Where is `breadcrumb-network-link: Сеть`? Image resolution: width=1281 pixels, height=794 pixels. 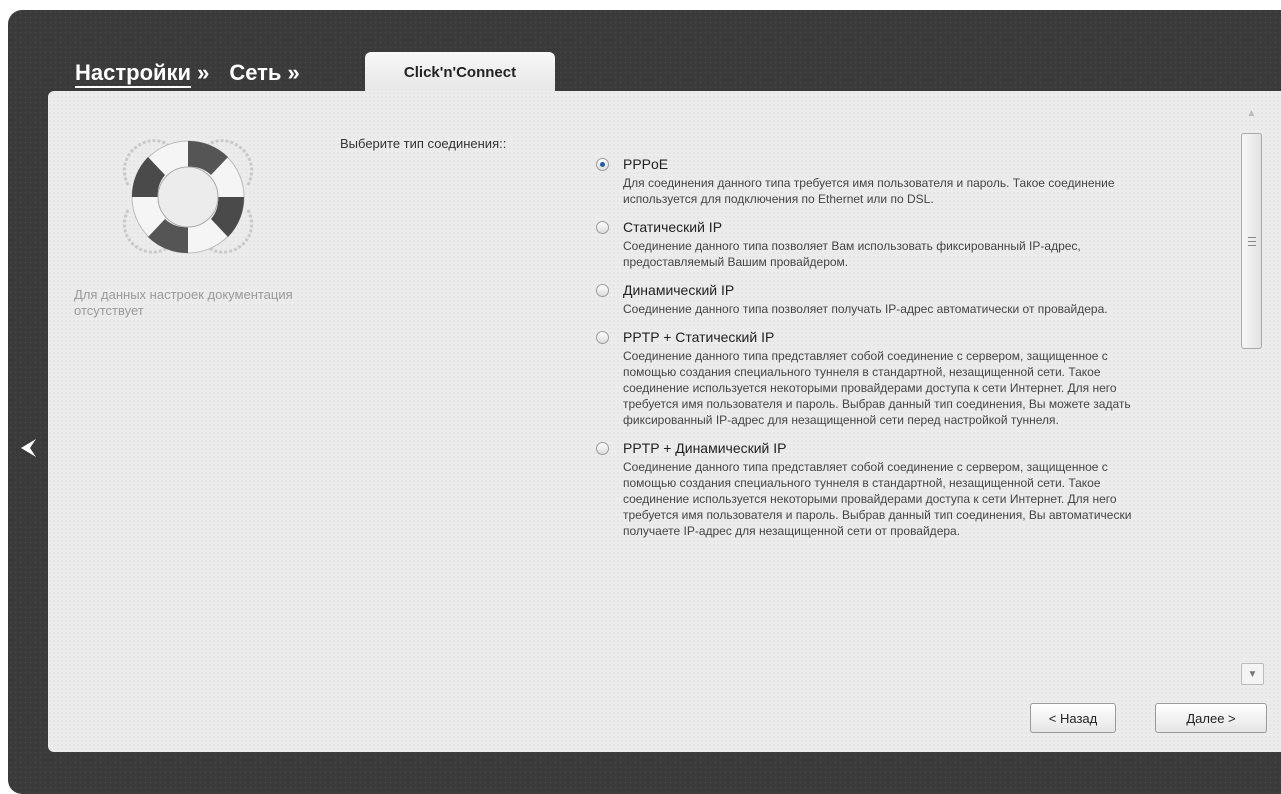 breadcrumb-network-link: Сеть is located at coordinates (255, 73).